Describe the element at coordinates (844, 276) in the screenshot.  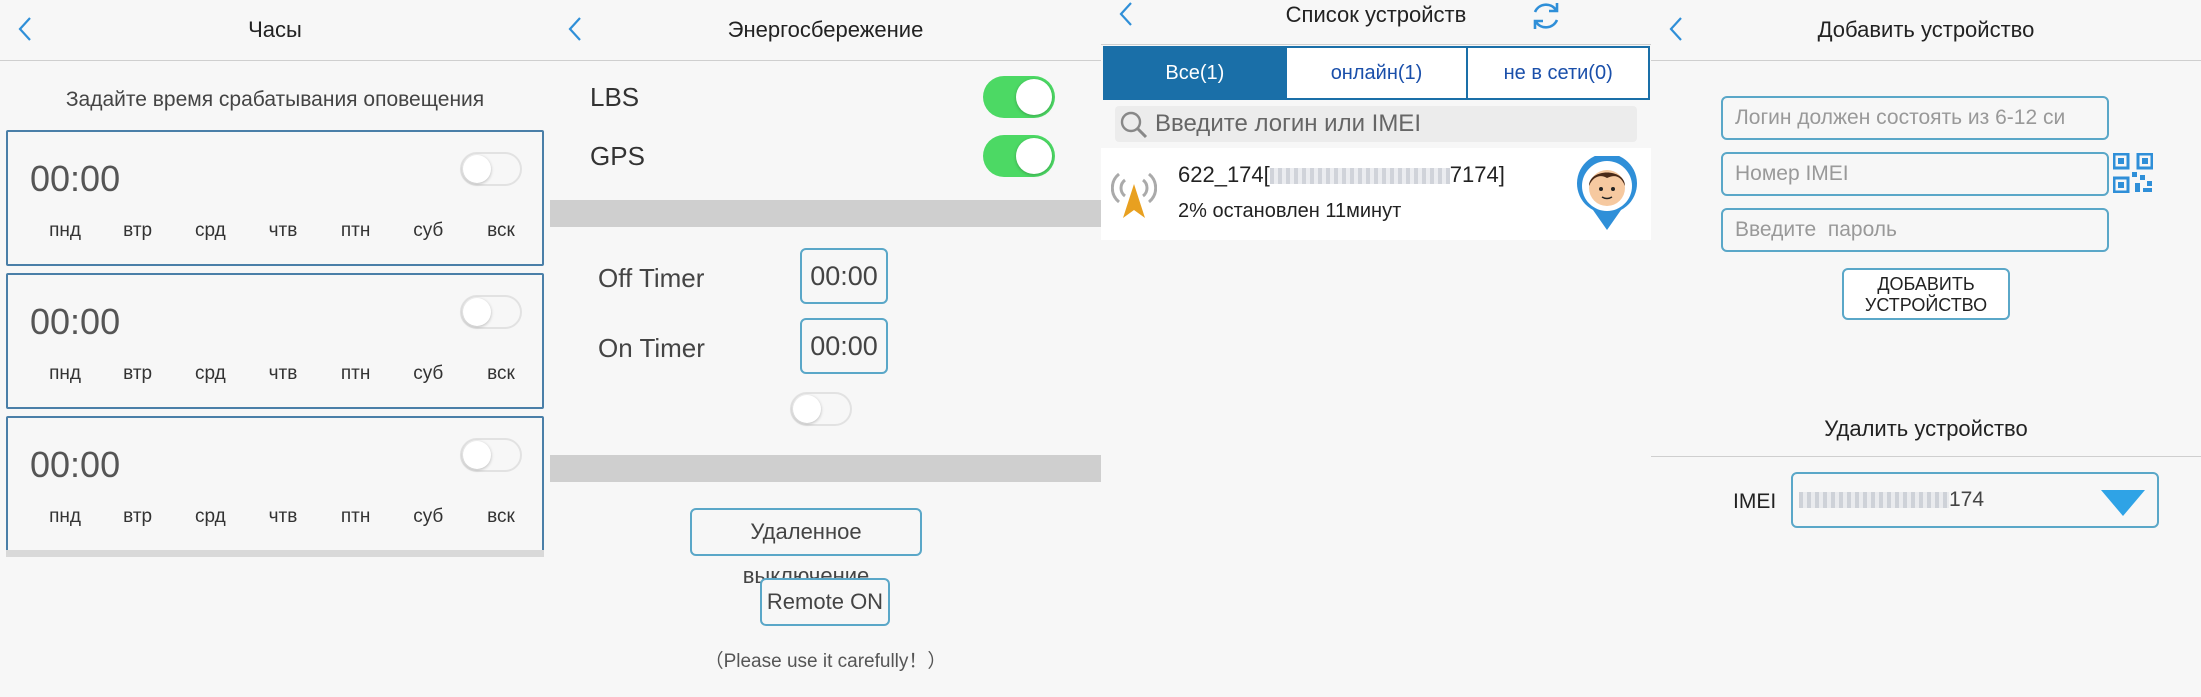
I see `off-timer-field: 00:00` at that location.